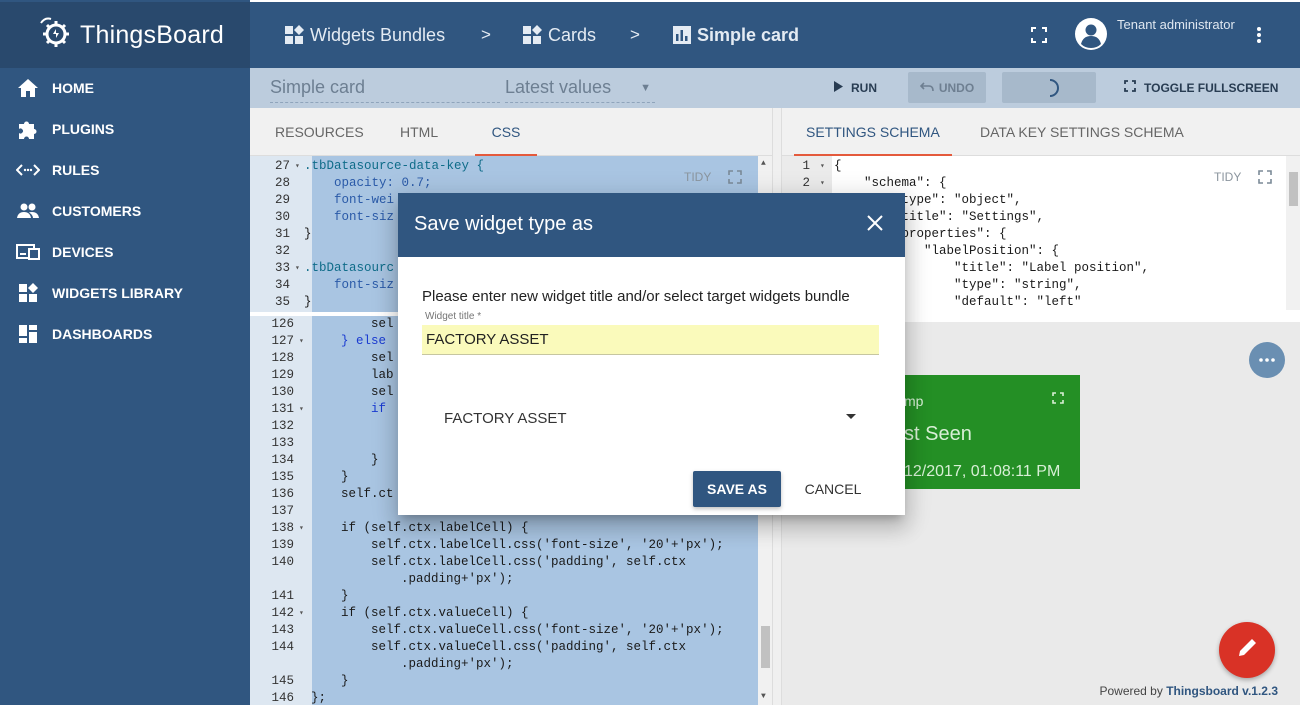 The image size is (1300, 705). What do you see at coordinates (877, 225) in the screenshot?
I see `close-icon` at bounding box center [877, 225].